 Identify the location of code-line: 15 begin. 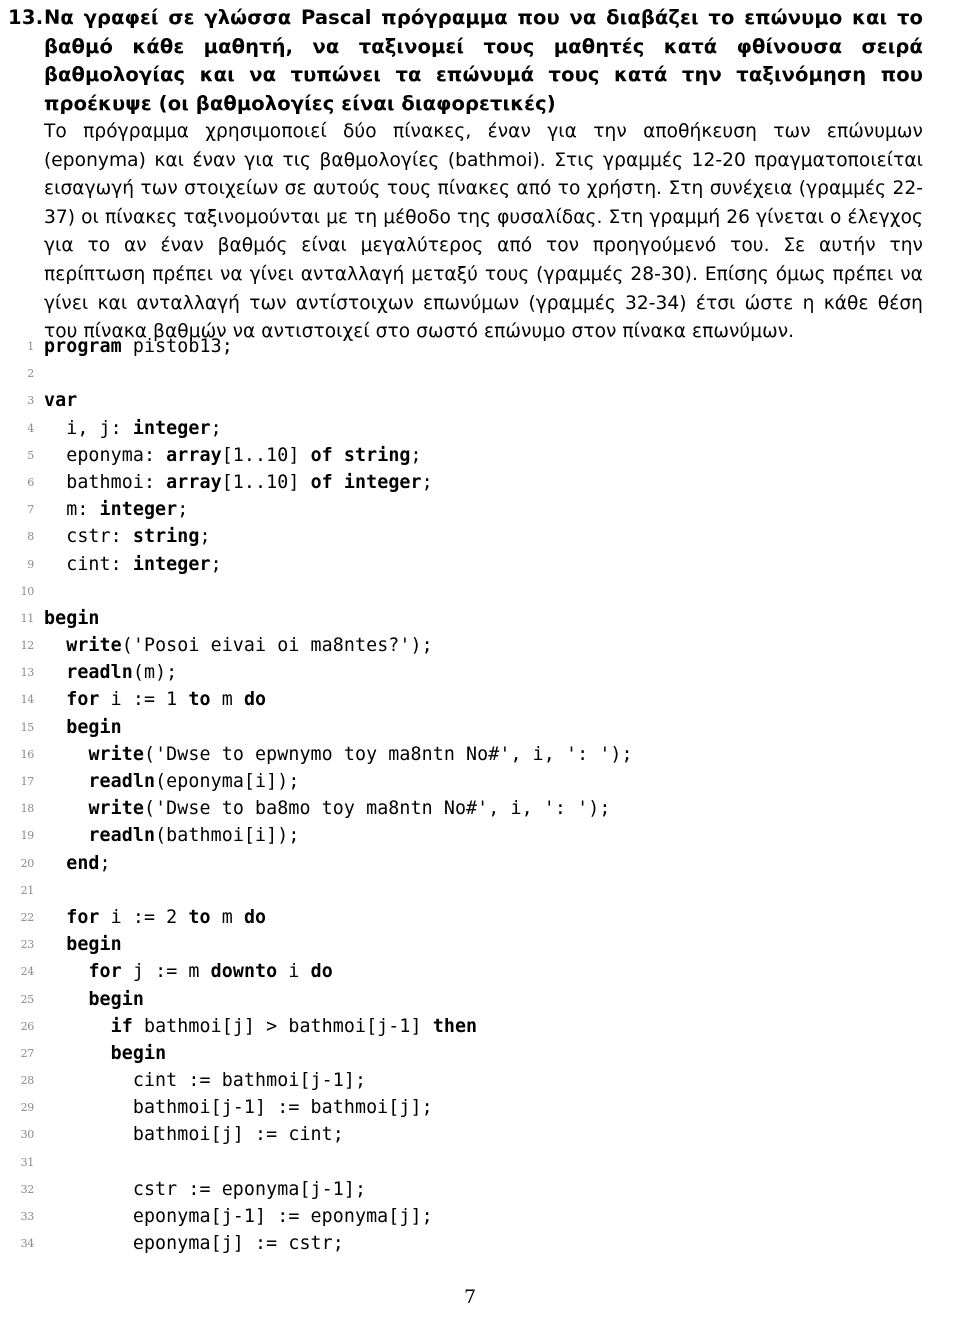
(478, 727).